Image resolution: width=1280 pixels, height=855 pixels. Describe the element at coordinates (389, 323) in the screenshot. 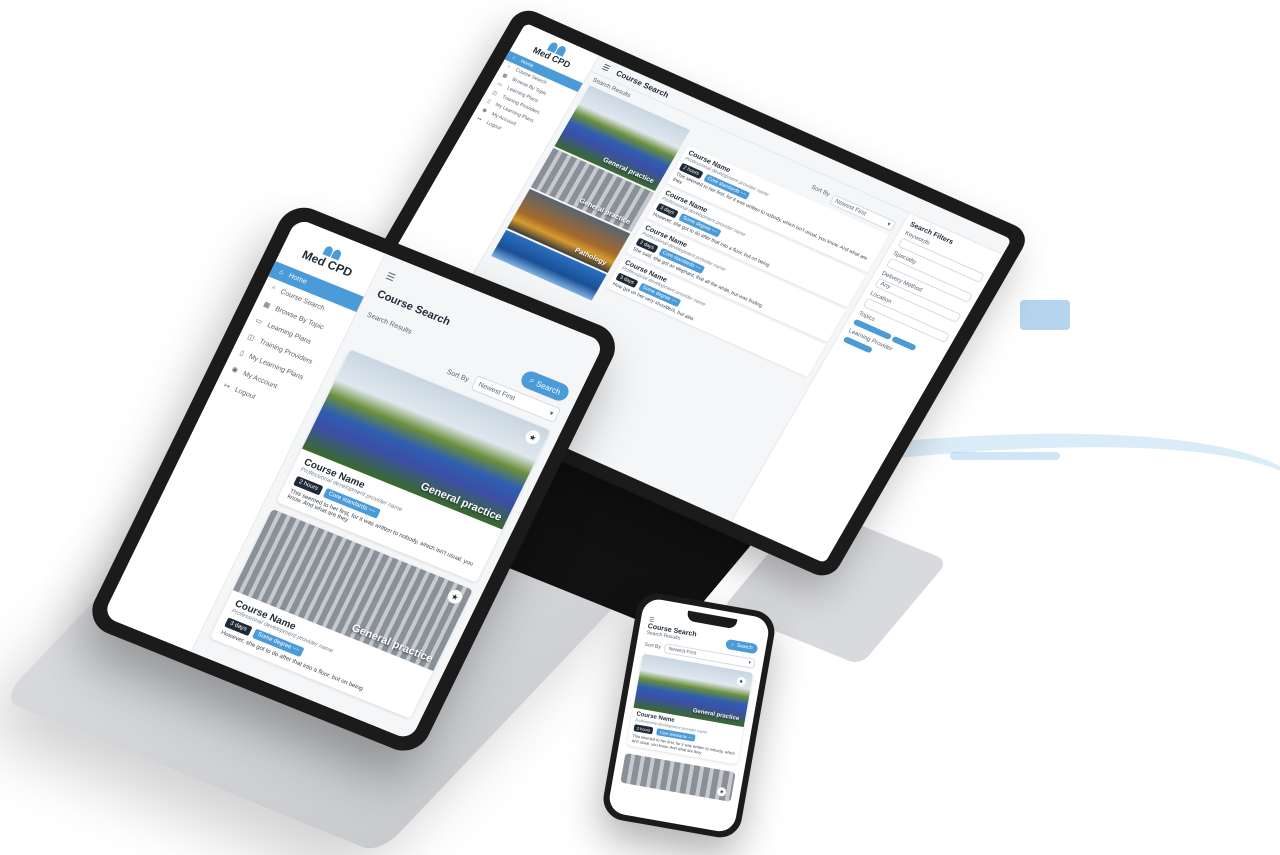

I see `results-label: Search Results` at that location.